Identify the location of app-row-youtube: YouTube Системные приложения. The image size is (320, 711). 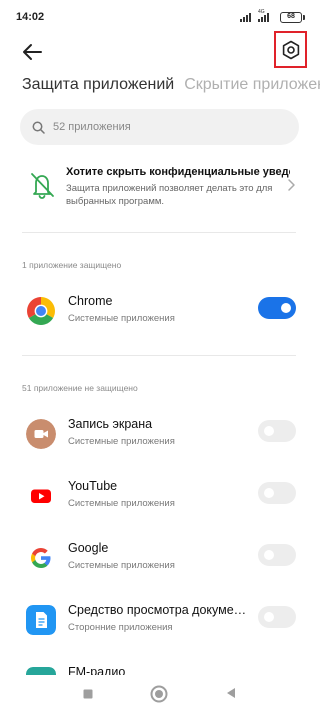
(160, 499).